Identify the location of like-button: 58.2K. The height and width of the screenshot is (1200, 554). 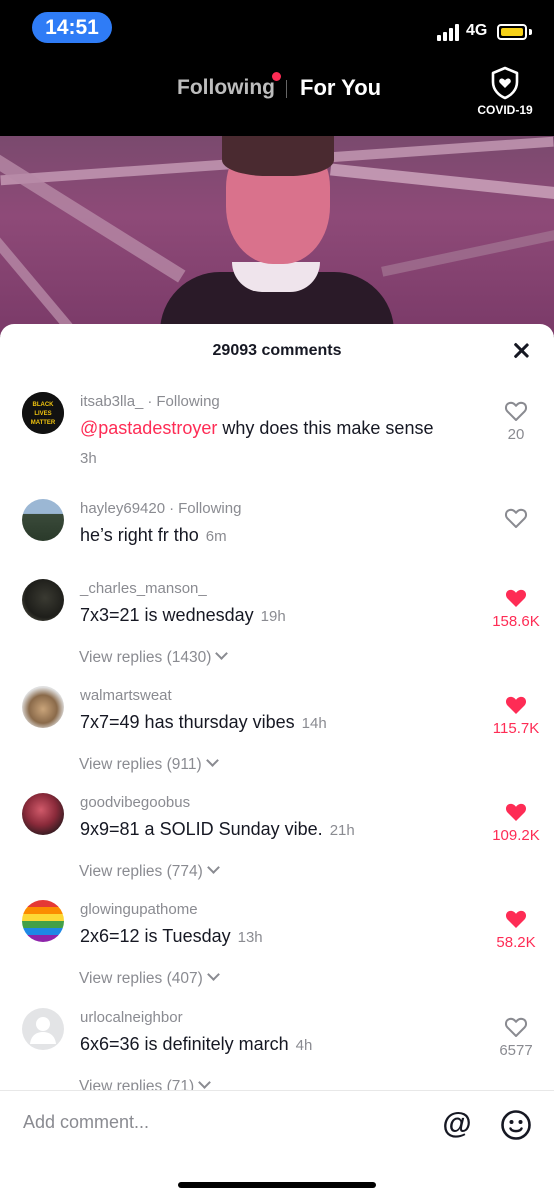
(516, 929).